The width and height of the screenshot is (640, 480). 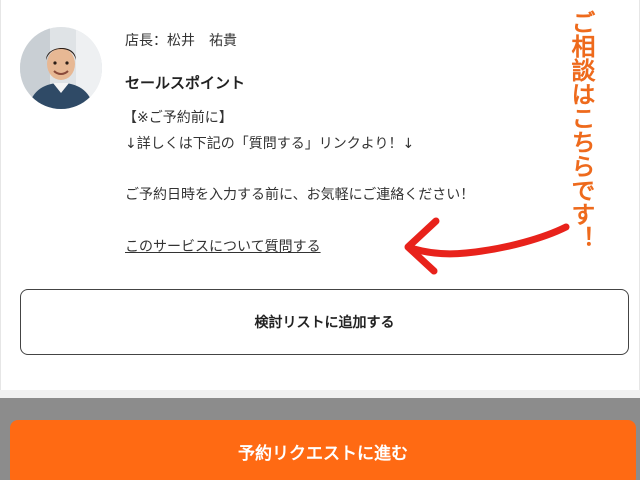 I want to click on avatar, so click(x=61, y=68).